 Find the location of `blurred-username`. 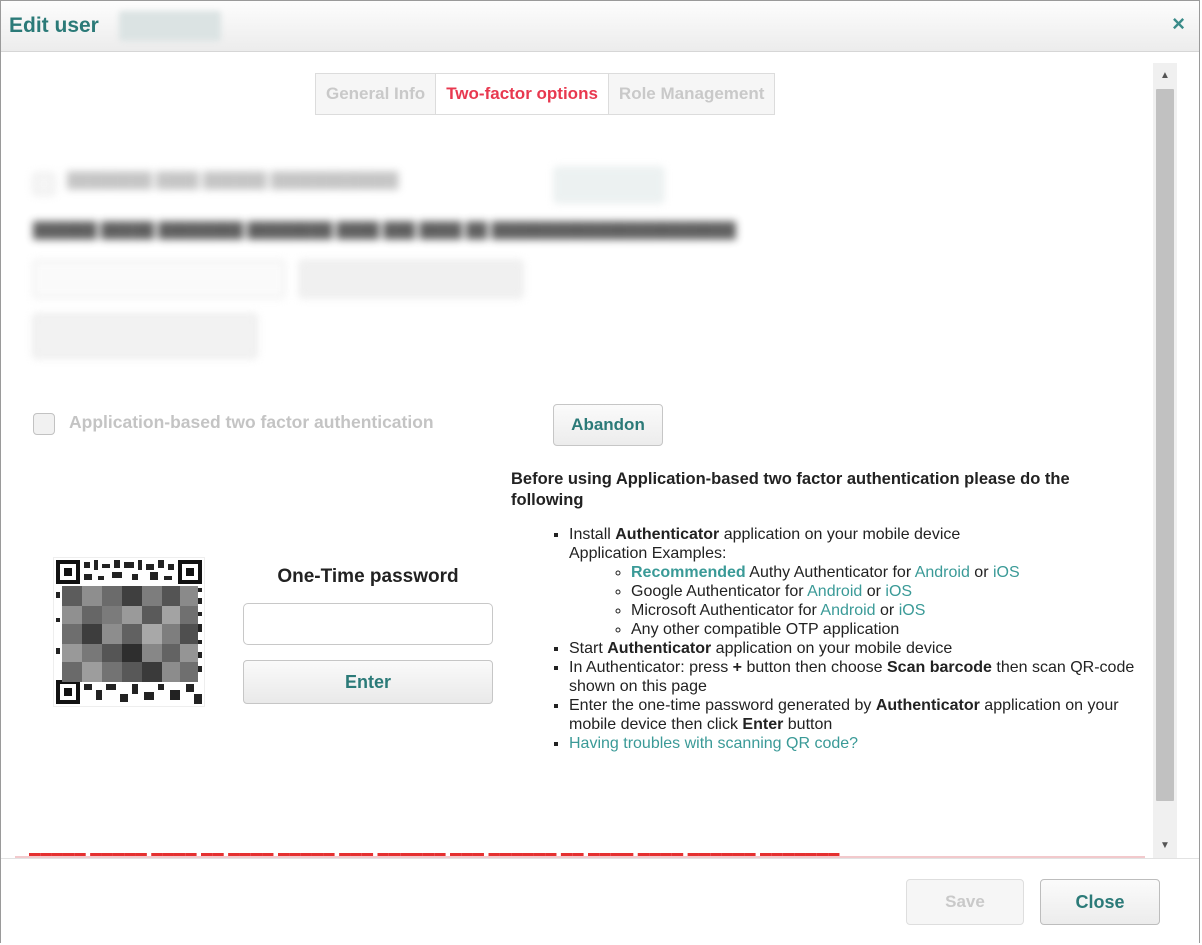

blurred-username is located at coordinates (170, 26).